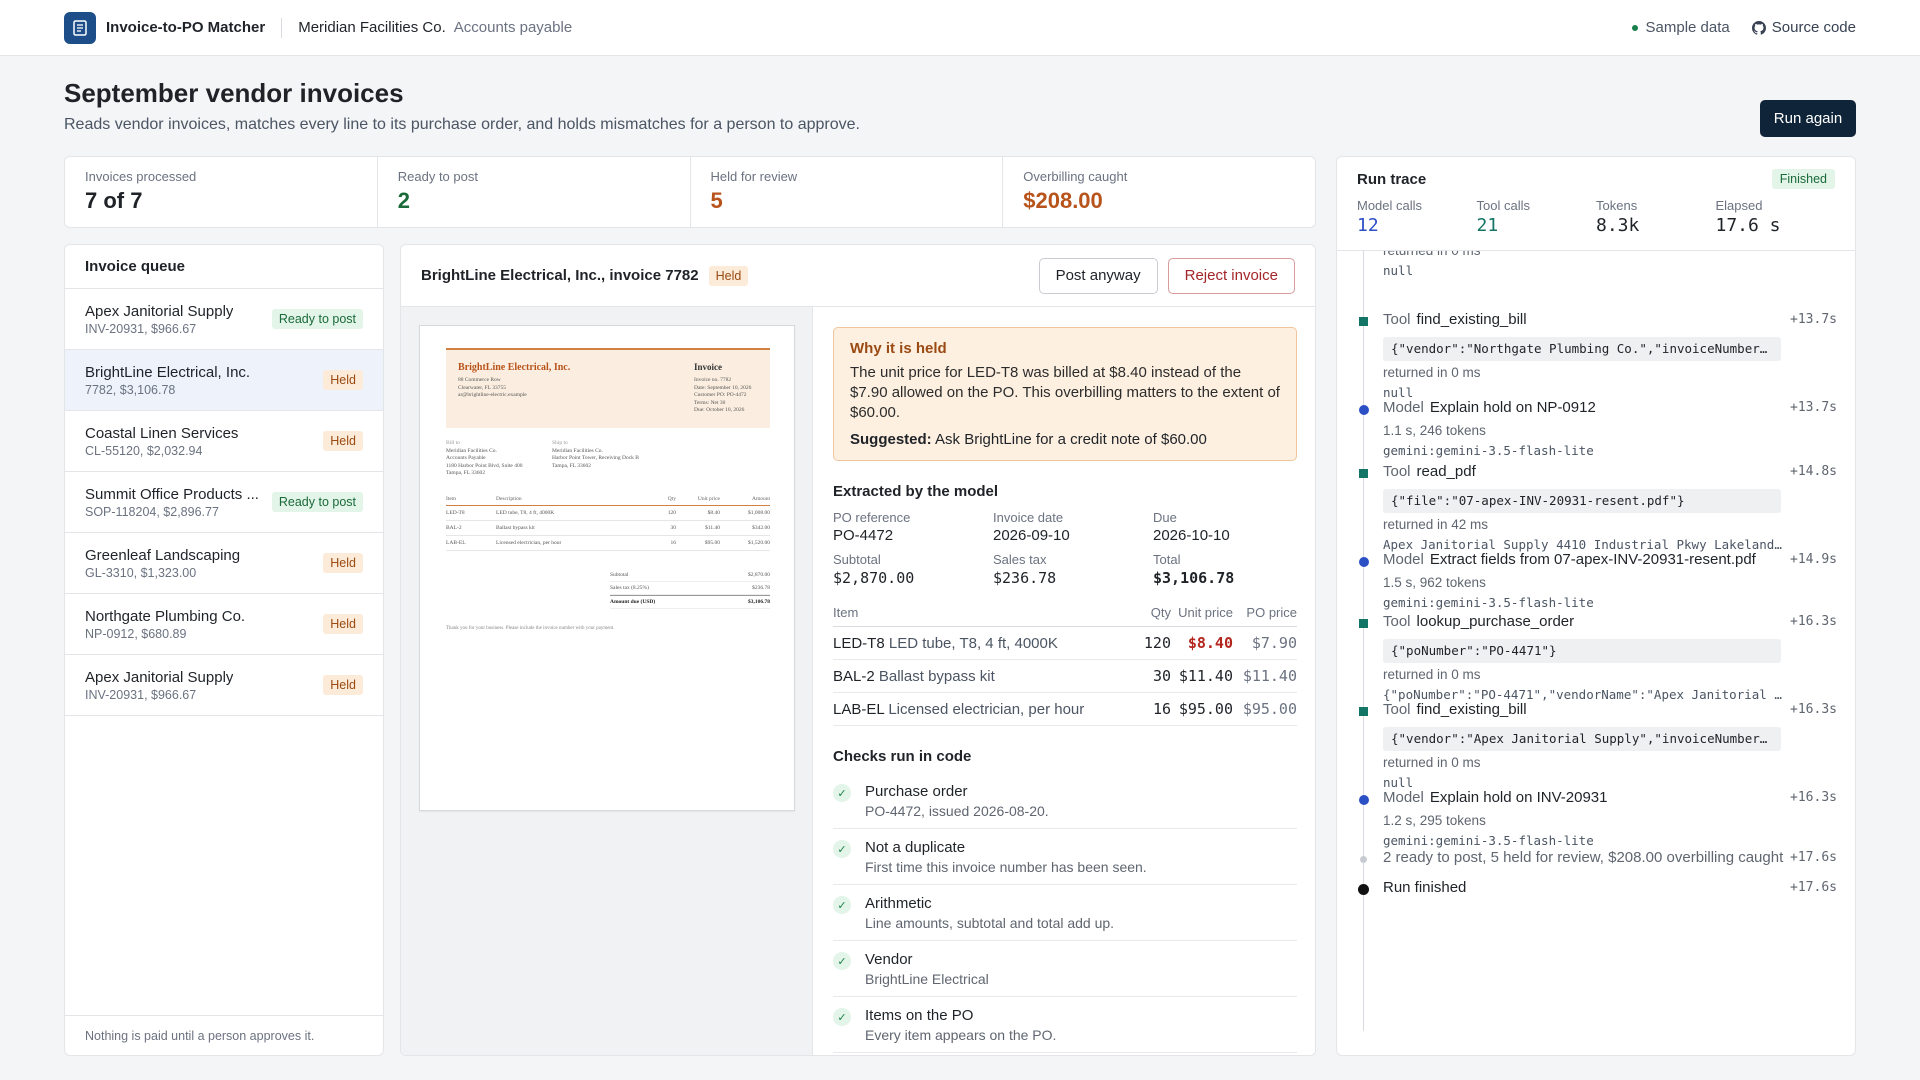 This screenshot has width=1920, height=1080. What do you see at coordinates (168, 372) in the screenshot?
I see `queue-item-vendor: BrightLine Electrical, Inc.` at bounding box center [168, 372].